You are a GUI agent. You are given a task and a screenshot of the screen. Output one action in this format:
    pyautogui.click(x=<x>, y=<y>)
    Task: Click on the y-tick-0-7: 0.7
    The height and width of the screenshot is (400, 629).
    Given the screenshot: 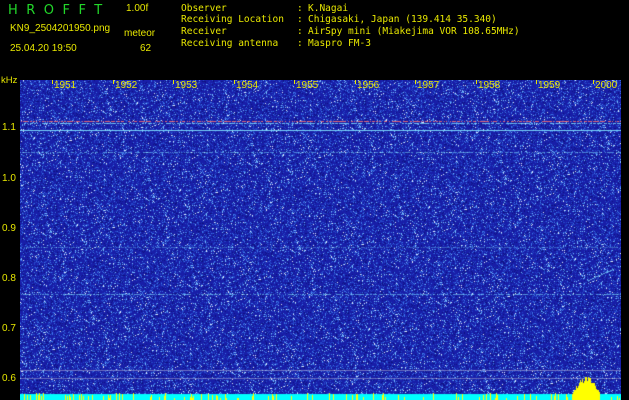 What is the action you would take?
    pyautogui.click(x=9, y=328)
    